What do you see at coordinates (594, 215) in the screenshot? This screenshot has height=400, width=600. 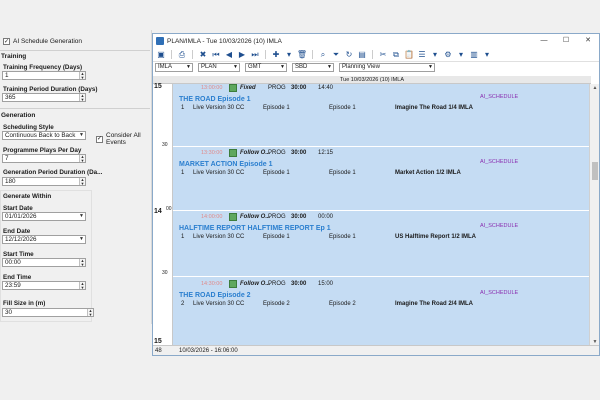 I see `vertical-scrollbar: ▲ ▼` at bounding box center [594, 215].